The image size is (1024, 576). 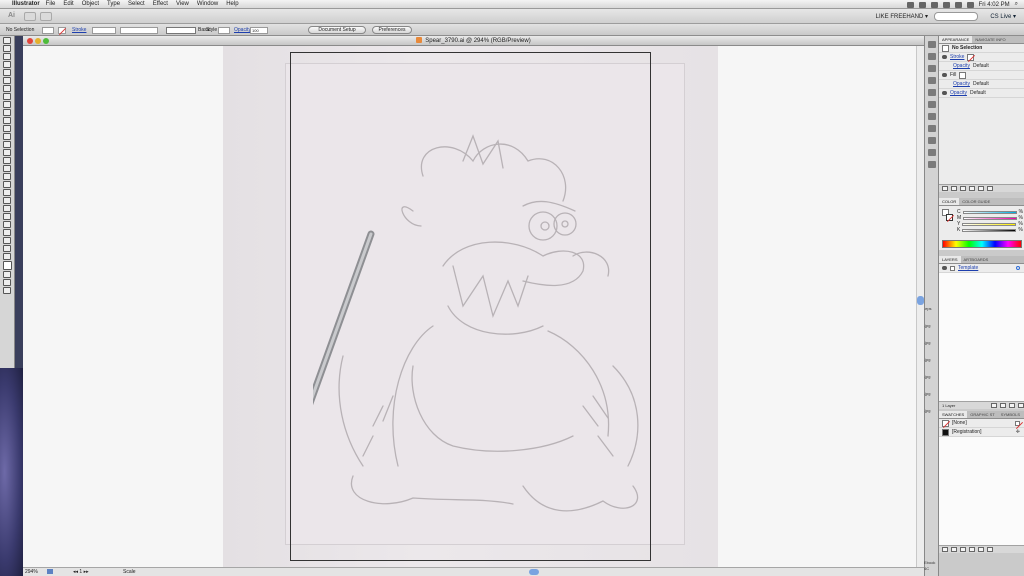 What do you see at coordinates (932, 44) in the screenshot?
I see `character-panel-icon` at bounding box center [932, 44].